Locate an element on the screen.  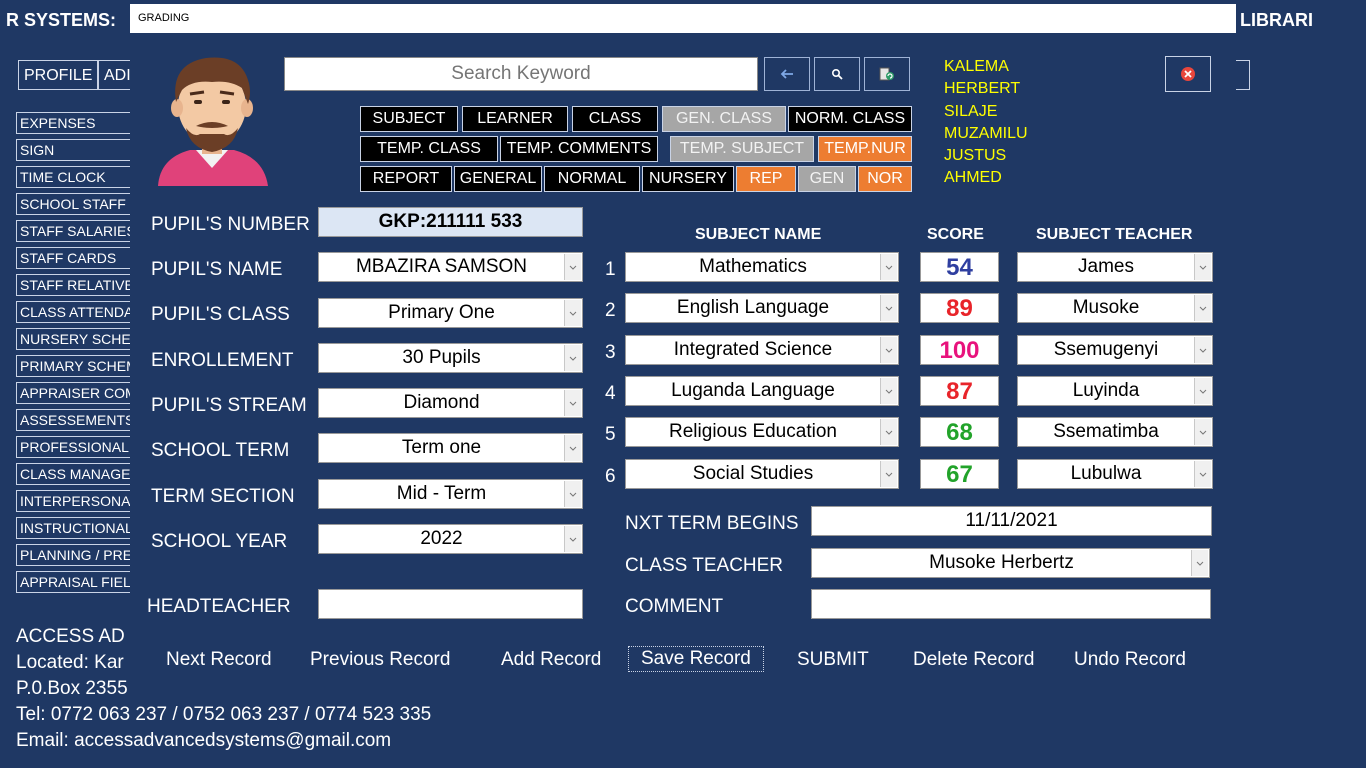
sidebar-item: APPRAISER COM is located at coordinates (75, 393).